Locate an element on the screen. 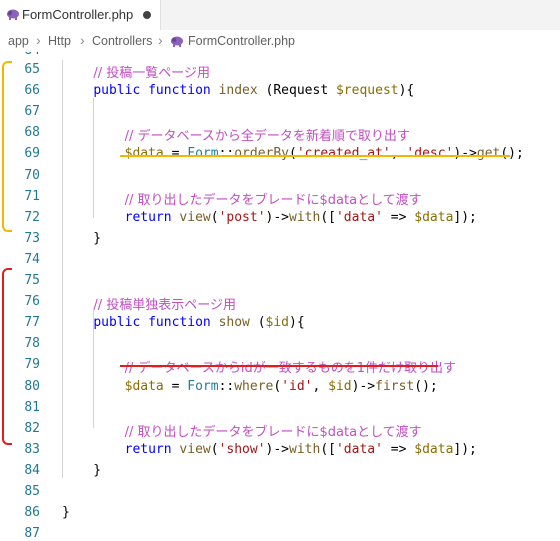  unsaved-dot-icon is located at coordinates (147, 15).